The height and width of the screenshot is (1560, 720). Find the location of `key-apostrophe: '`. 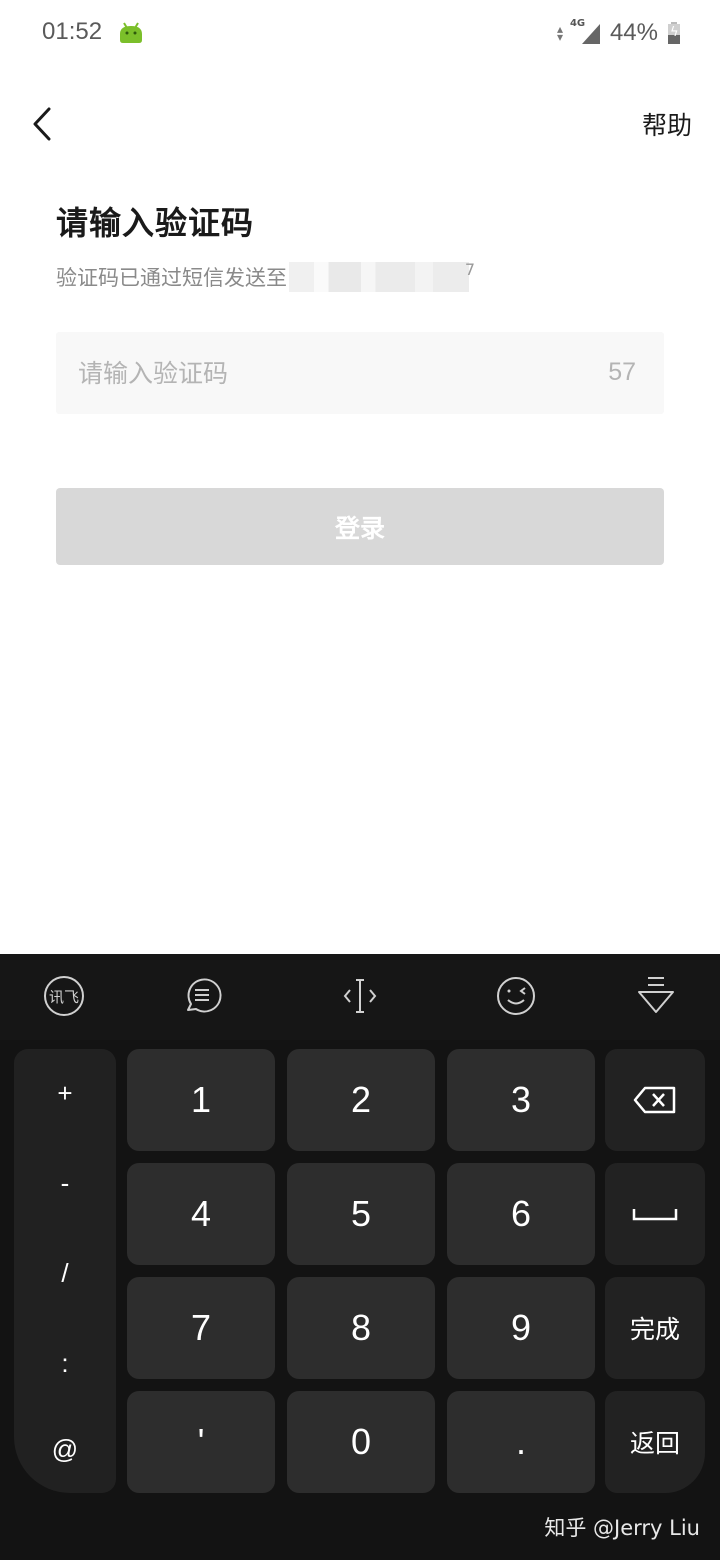

key-apostrophe: ' is located at coordinates (201, 1442).